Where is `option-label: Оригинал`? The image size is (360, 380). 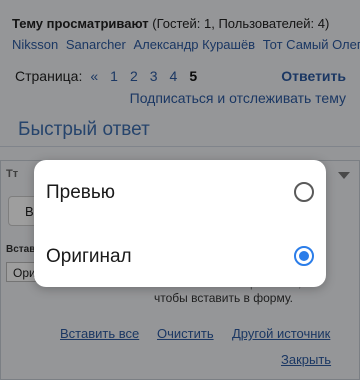
option-label: Оригинал is located at coordinates (89, 256).